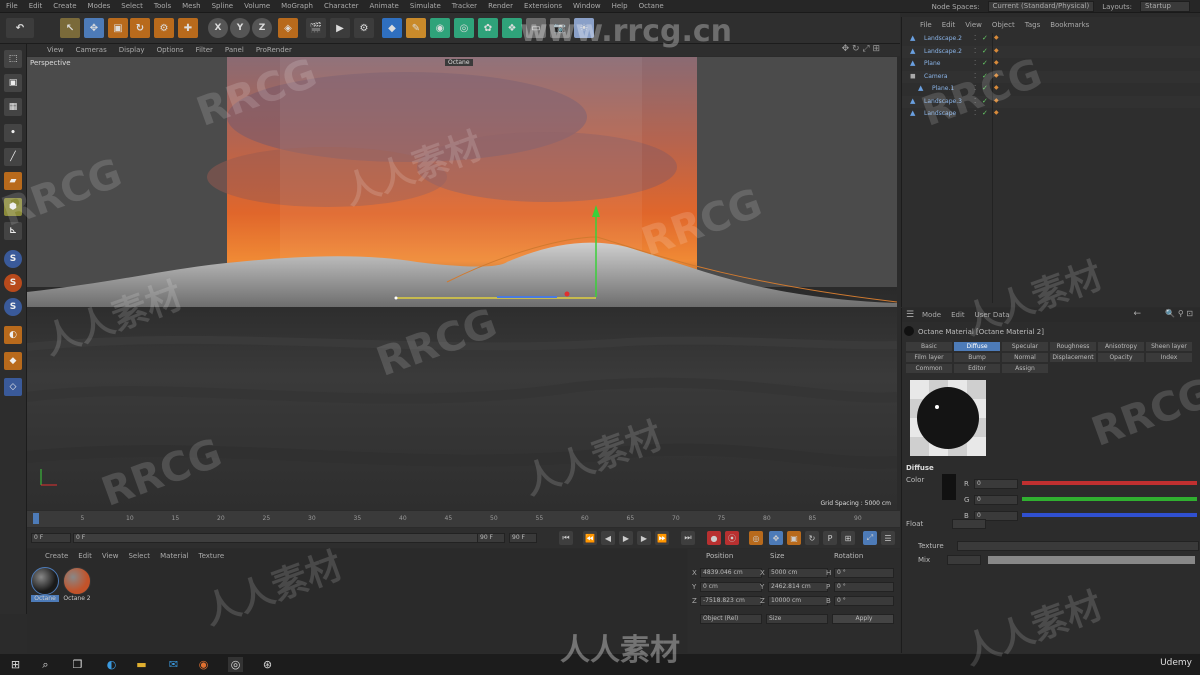 This screenshot has height=675, width=1200. What do you see at coordinates (929, 357) in the screenshot?
I see `tab-film-layer: Film layer` at bounding box center [929, 357].